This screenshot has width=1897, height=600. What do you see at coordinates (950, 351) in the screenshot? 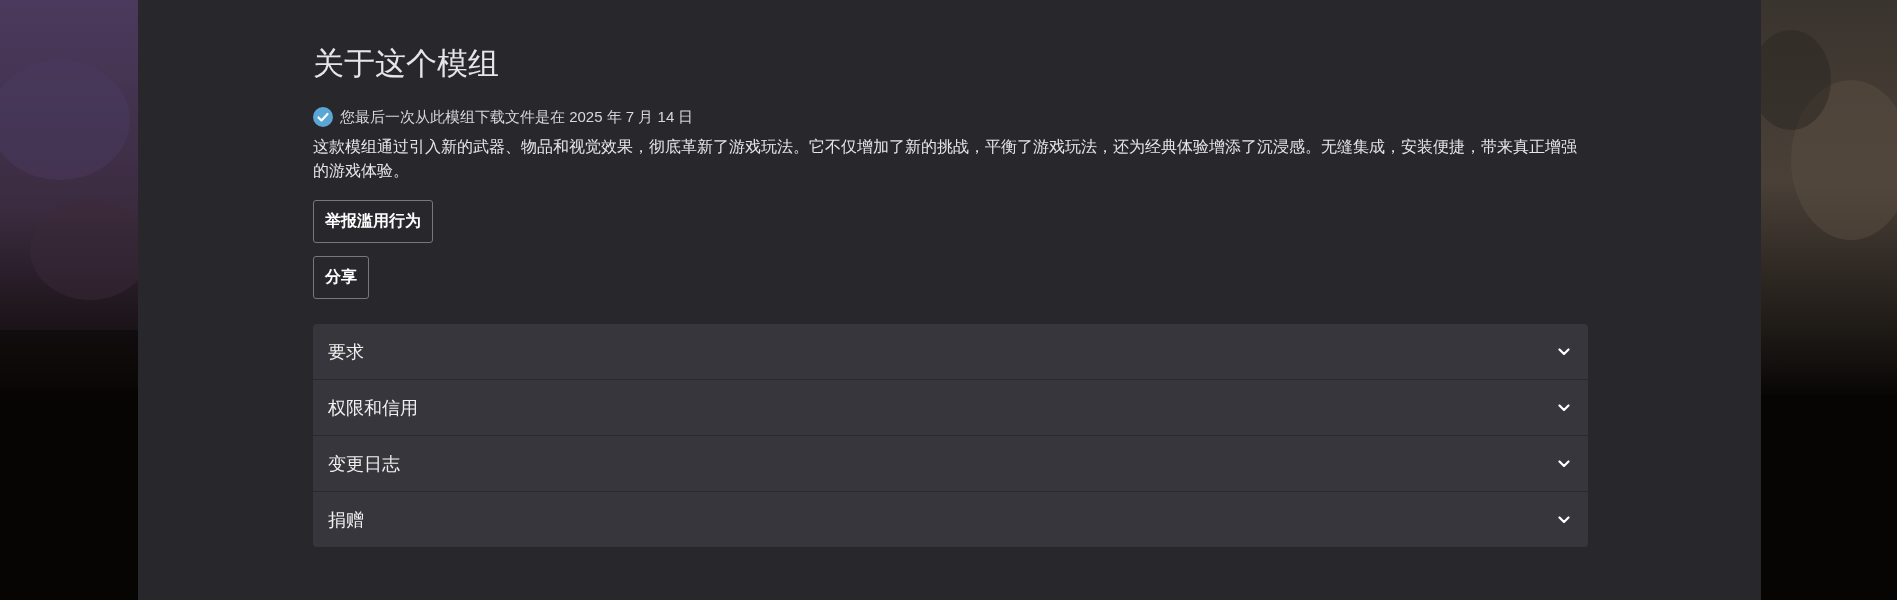
I see `accordion-item: 要求` at bounding box center [950, 351].